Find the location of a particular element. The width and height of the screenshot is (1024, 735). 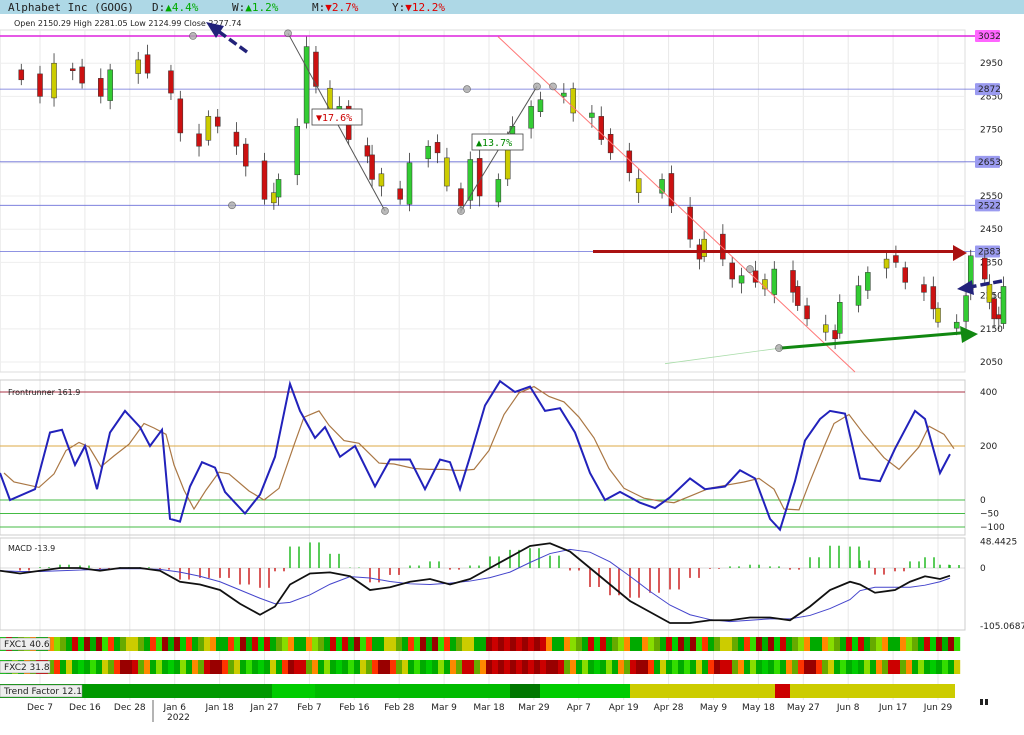

price-pointer-arrow is located at coordinates (986, 284).